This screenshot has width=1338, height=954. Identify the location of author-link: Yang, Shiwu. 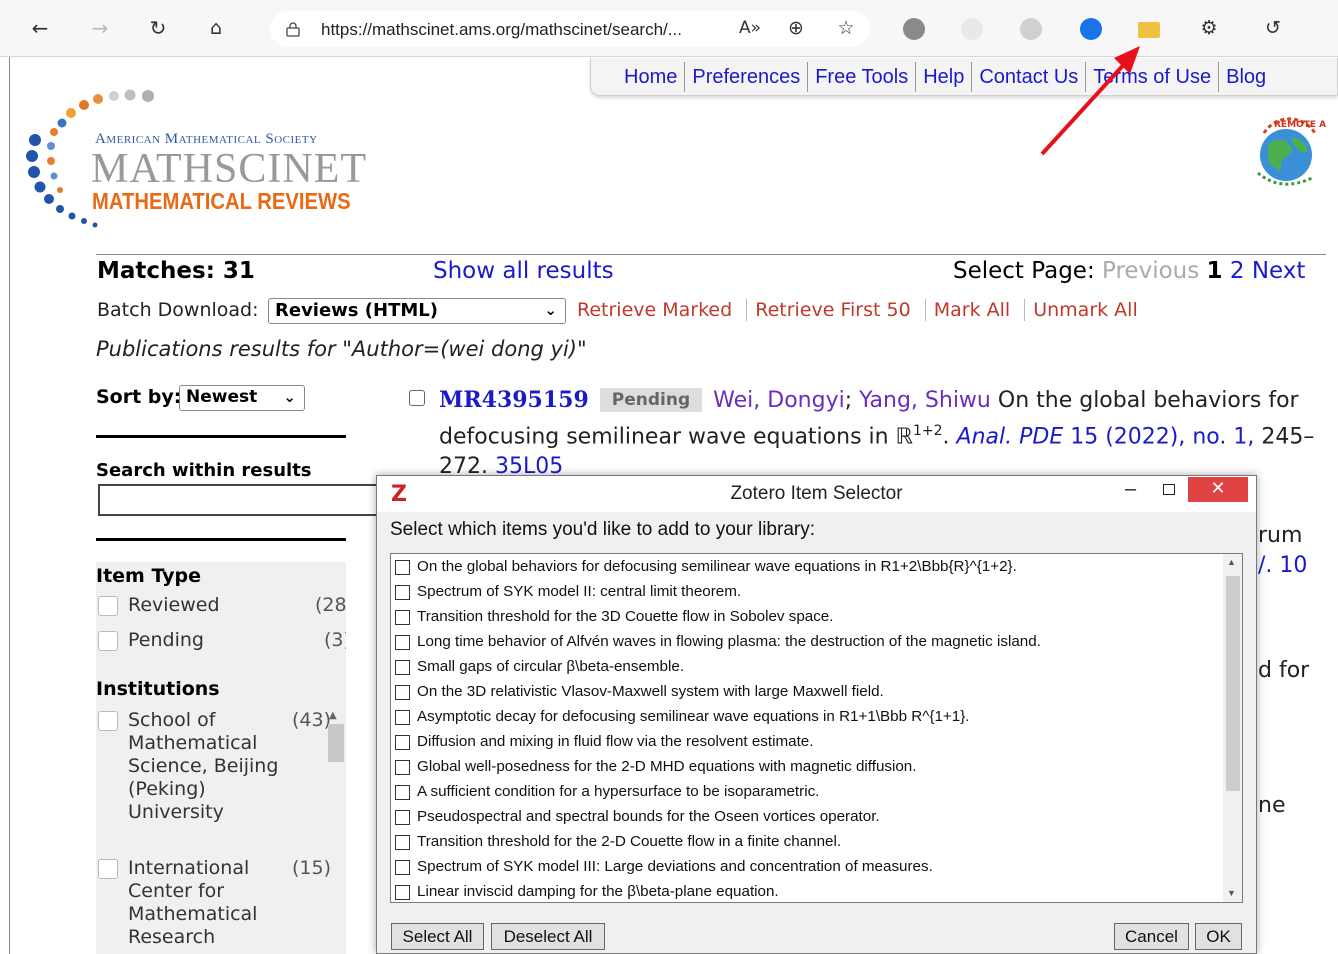
(925, 400).